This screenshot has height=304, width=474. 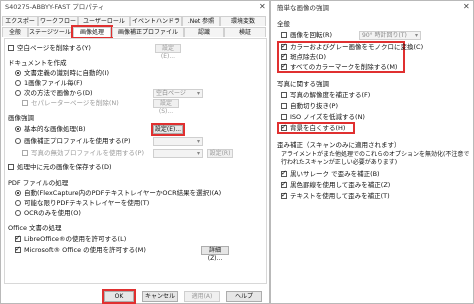 I want to click on despeckle-label: 斑点除去(D), so click(x=308, y=57).